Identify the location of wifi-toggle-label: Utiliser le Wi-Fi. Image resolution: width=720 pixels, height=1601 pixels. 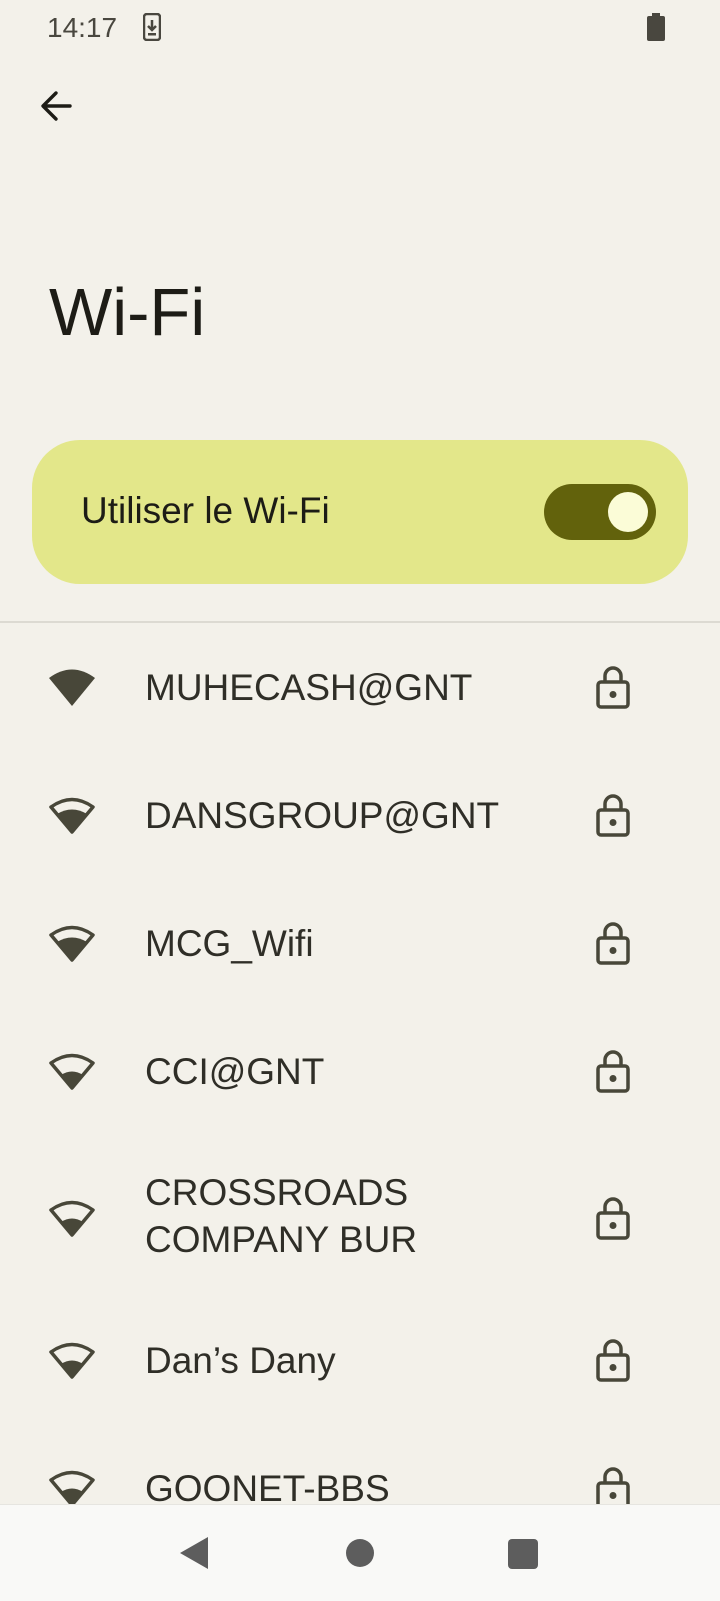
(205, 510).